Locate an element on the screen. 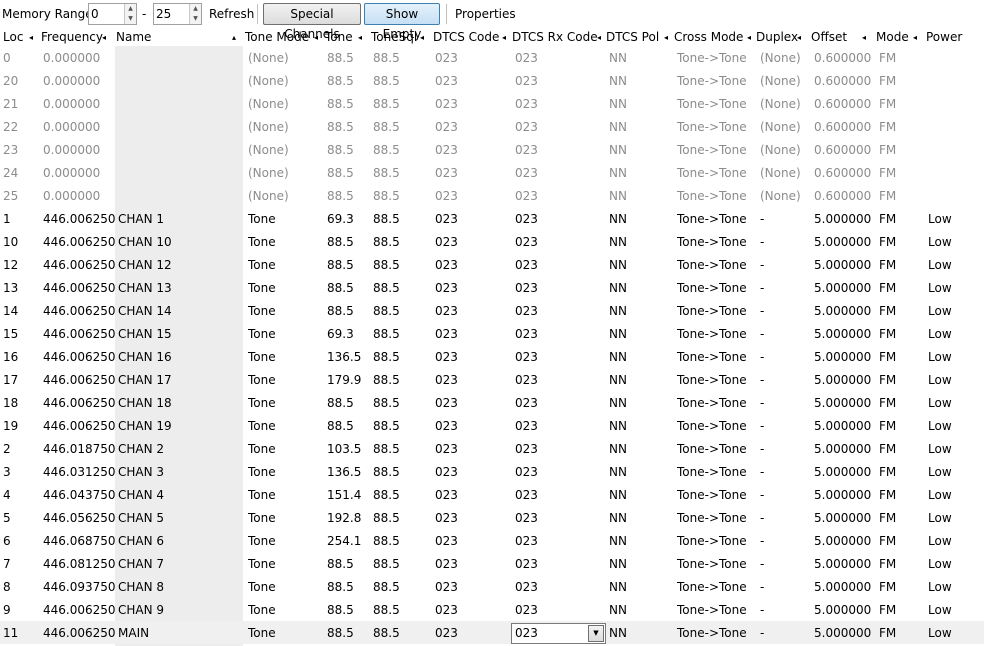 This screenshot has height=646, width=984. cell-name: CHAN 1 is located at coordinates (141, 219).